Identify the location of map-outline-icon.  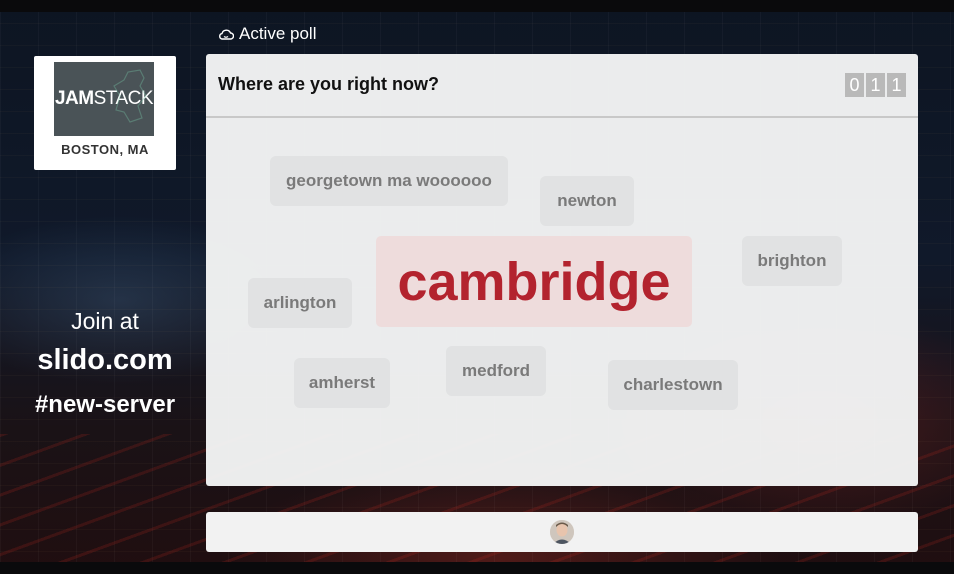
(130, 96).